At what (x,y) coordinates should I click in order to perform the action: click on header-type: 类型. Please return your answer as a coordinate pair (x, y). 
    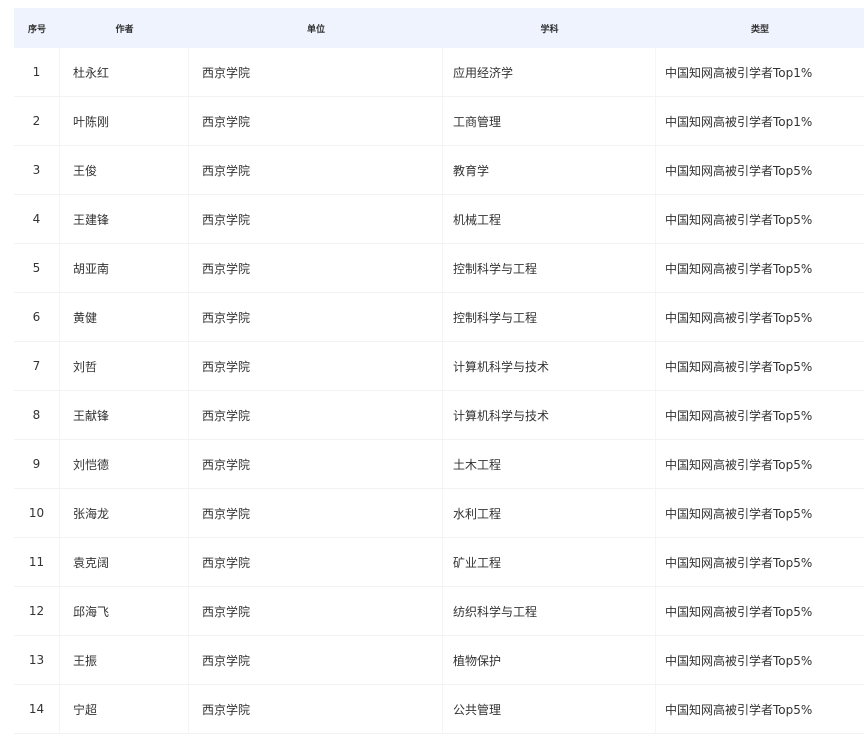
    Looking at the image, I should click on (760, 28).